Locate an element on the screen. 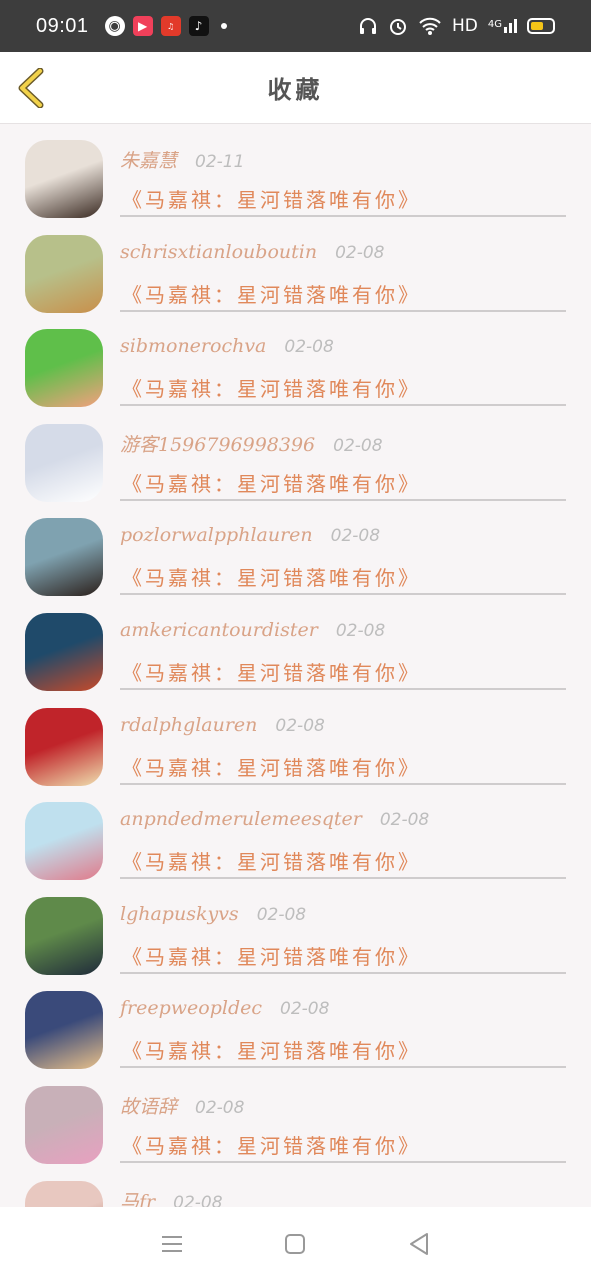 This screenshot has width=591, height=1280. globe-icon: ◉ is located at coordinates (114, 26).